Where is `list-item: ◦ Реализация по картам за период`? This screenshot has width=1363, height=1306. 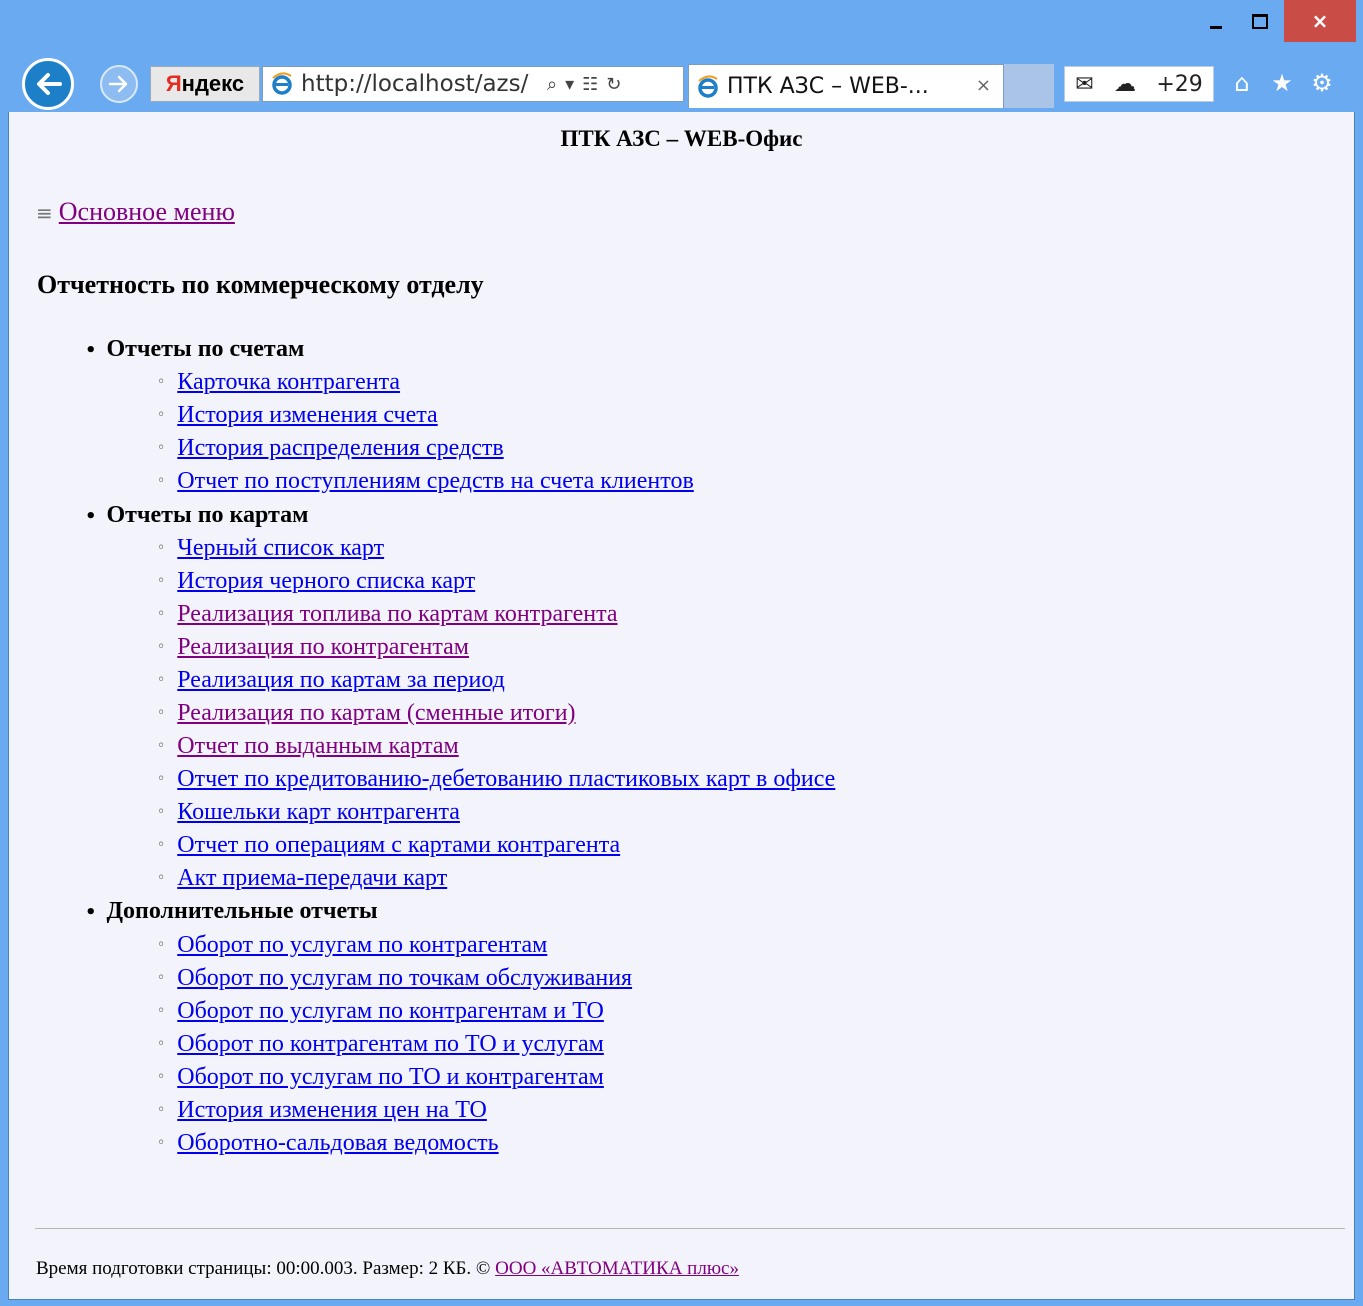 list-item: ◦ Реализация по картам за период is located at coordinates (331, 680).